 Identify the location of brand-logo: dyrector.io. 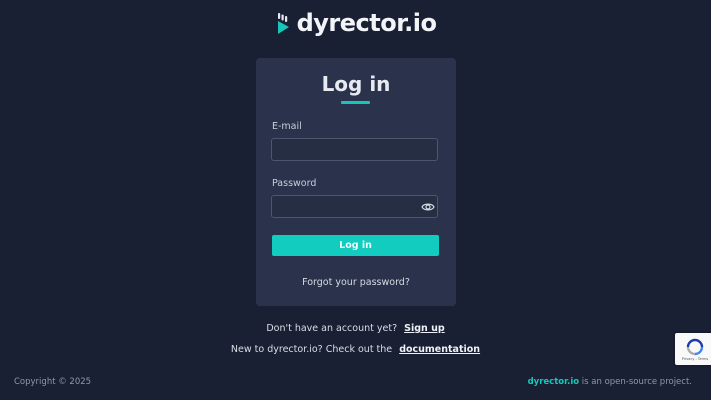
(355, 23).